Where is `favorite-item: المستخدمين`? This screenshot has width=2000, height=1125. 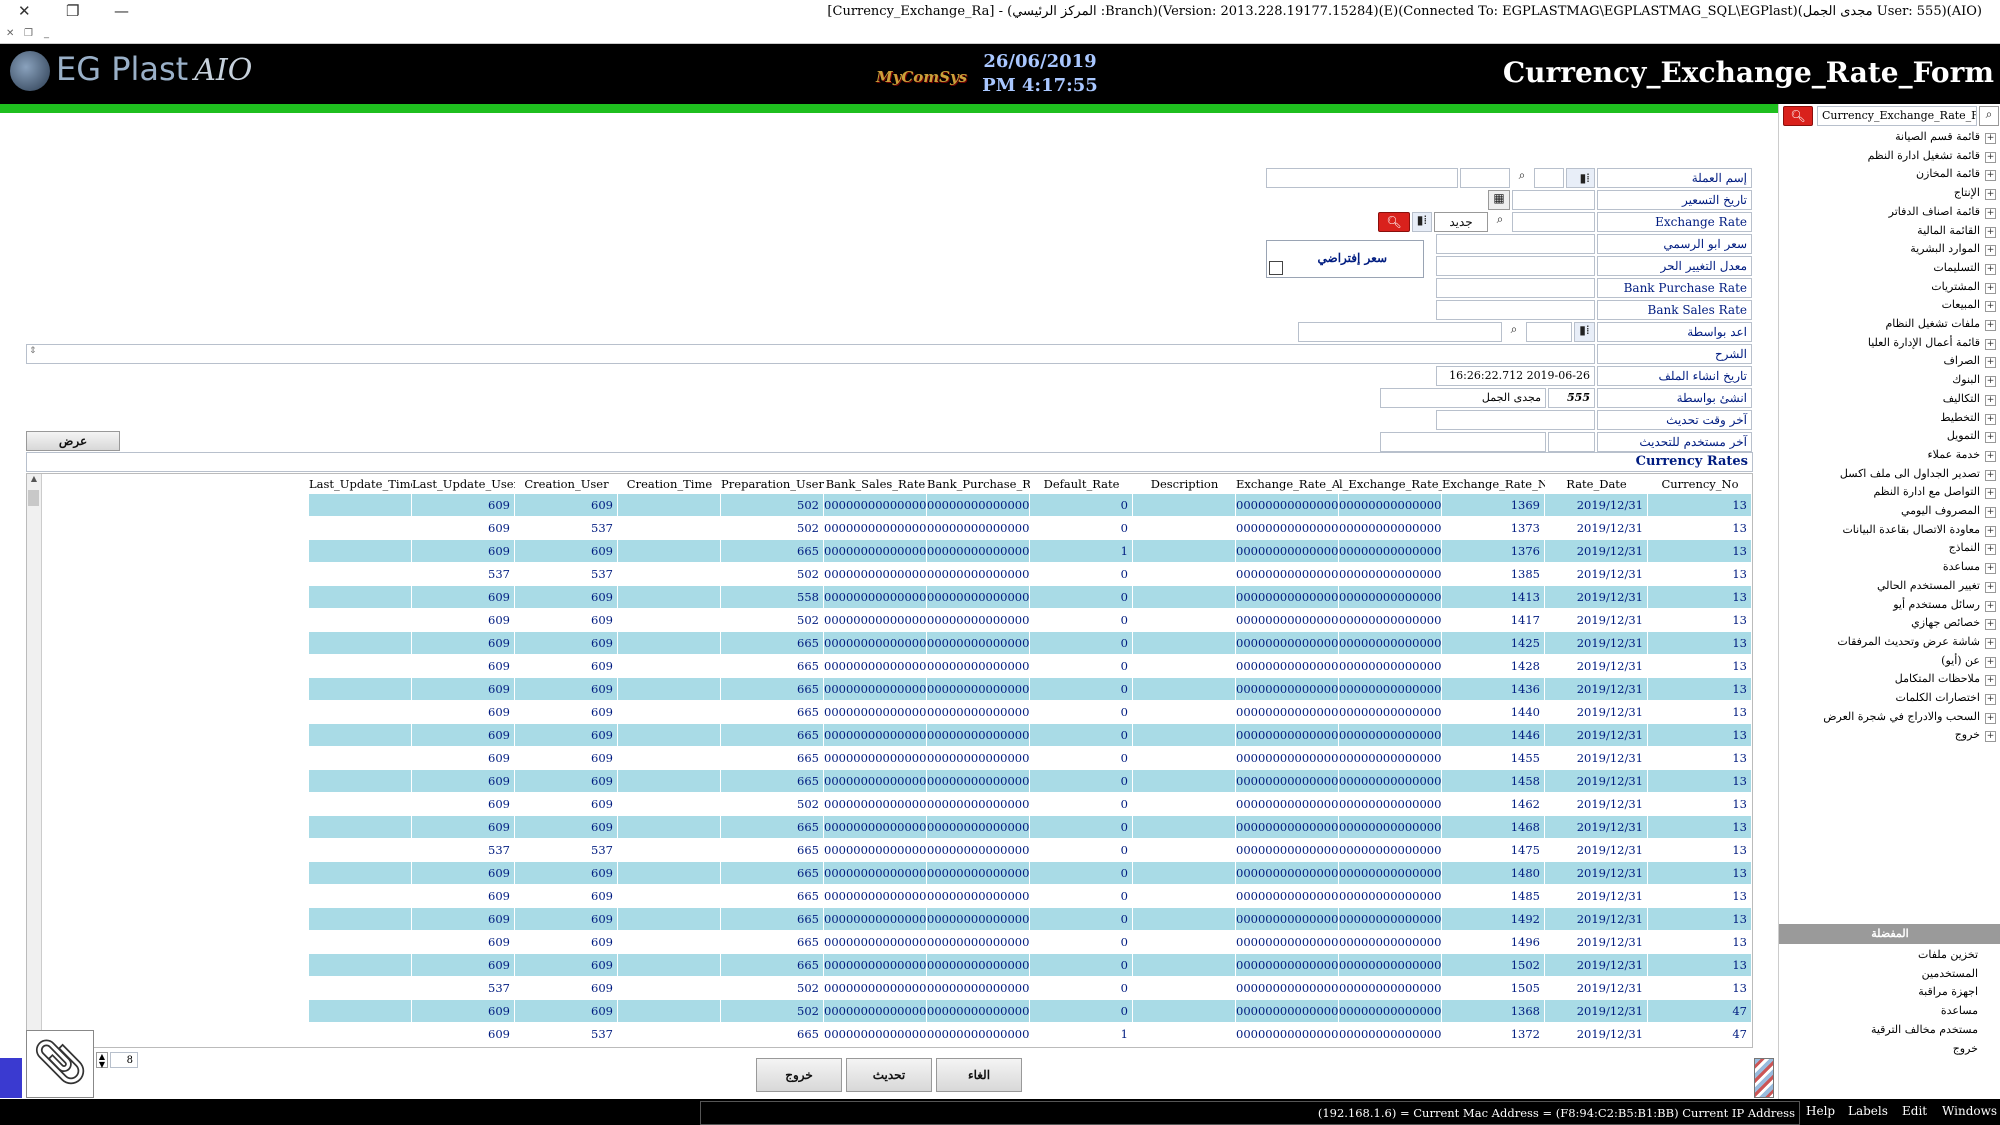
favorite-item: المستخدمين is located at coordinates (1950, 973).